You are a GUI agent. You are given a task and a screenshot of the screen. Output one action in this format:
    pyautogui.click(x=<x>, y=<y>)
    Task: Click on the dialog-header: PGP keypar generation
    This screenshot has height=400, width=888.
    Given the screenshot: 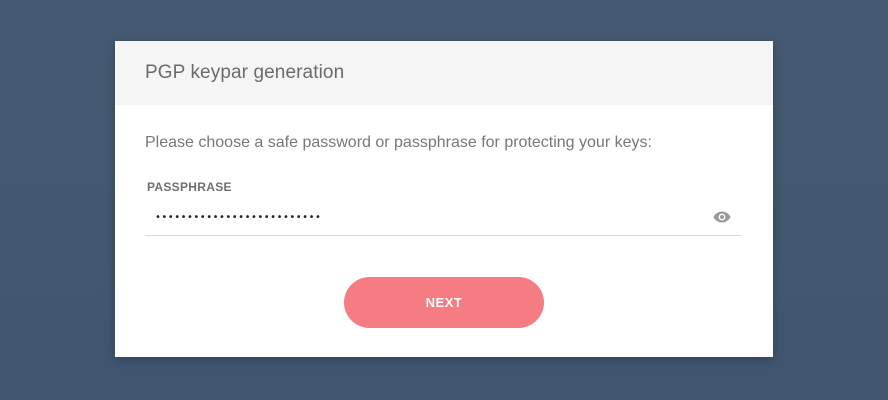 What is the action you would take?
    pyautogui.click(x=444, y=73)
    